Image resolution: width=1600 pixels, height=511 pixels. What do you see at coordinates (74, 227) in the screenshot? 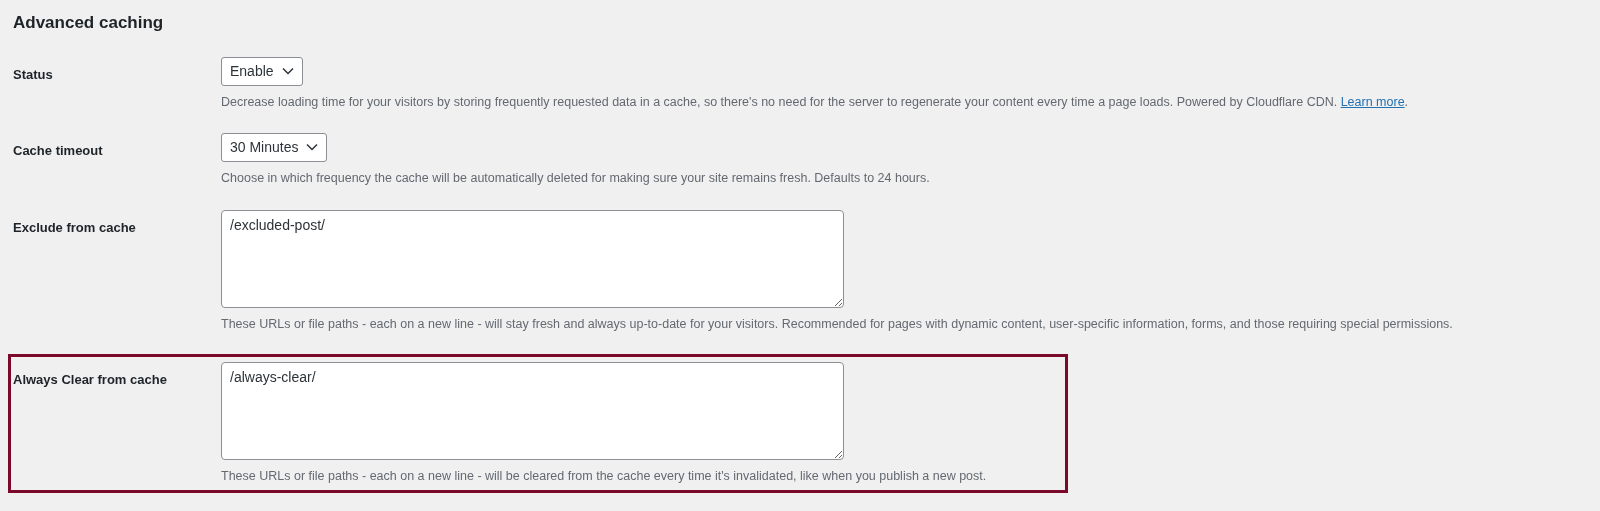
I see `field-label: Exclude from cache` at bounding box center [74, 227].